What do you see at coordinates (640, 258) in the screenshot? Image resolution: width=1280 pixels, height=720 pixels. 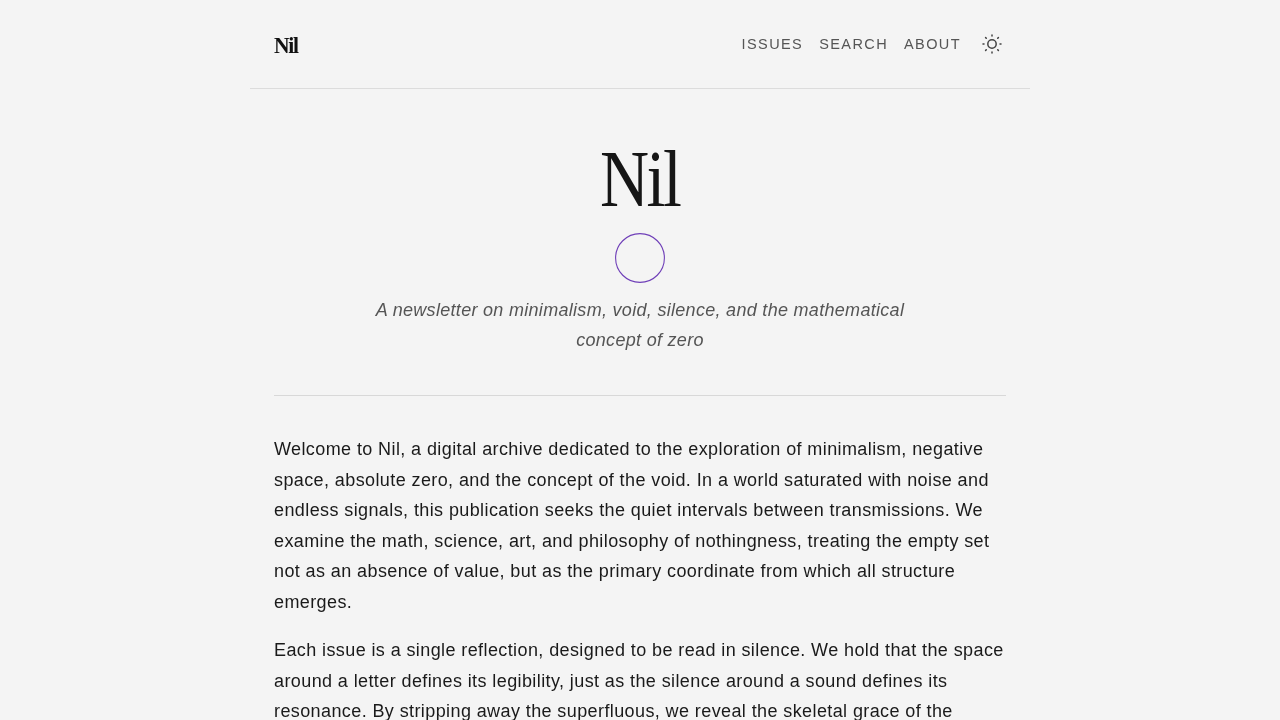 I see `circle-icon` at bounding box center [640, 258].